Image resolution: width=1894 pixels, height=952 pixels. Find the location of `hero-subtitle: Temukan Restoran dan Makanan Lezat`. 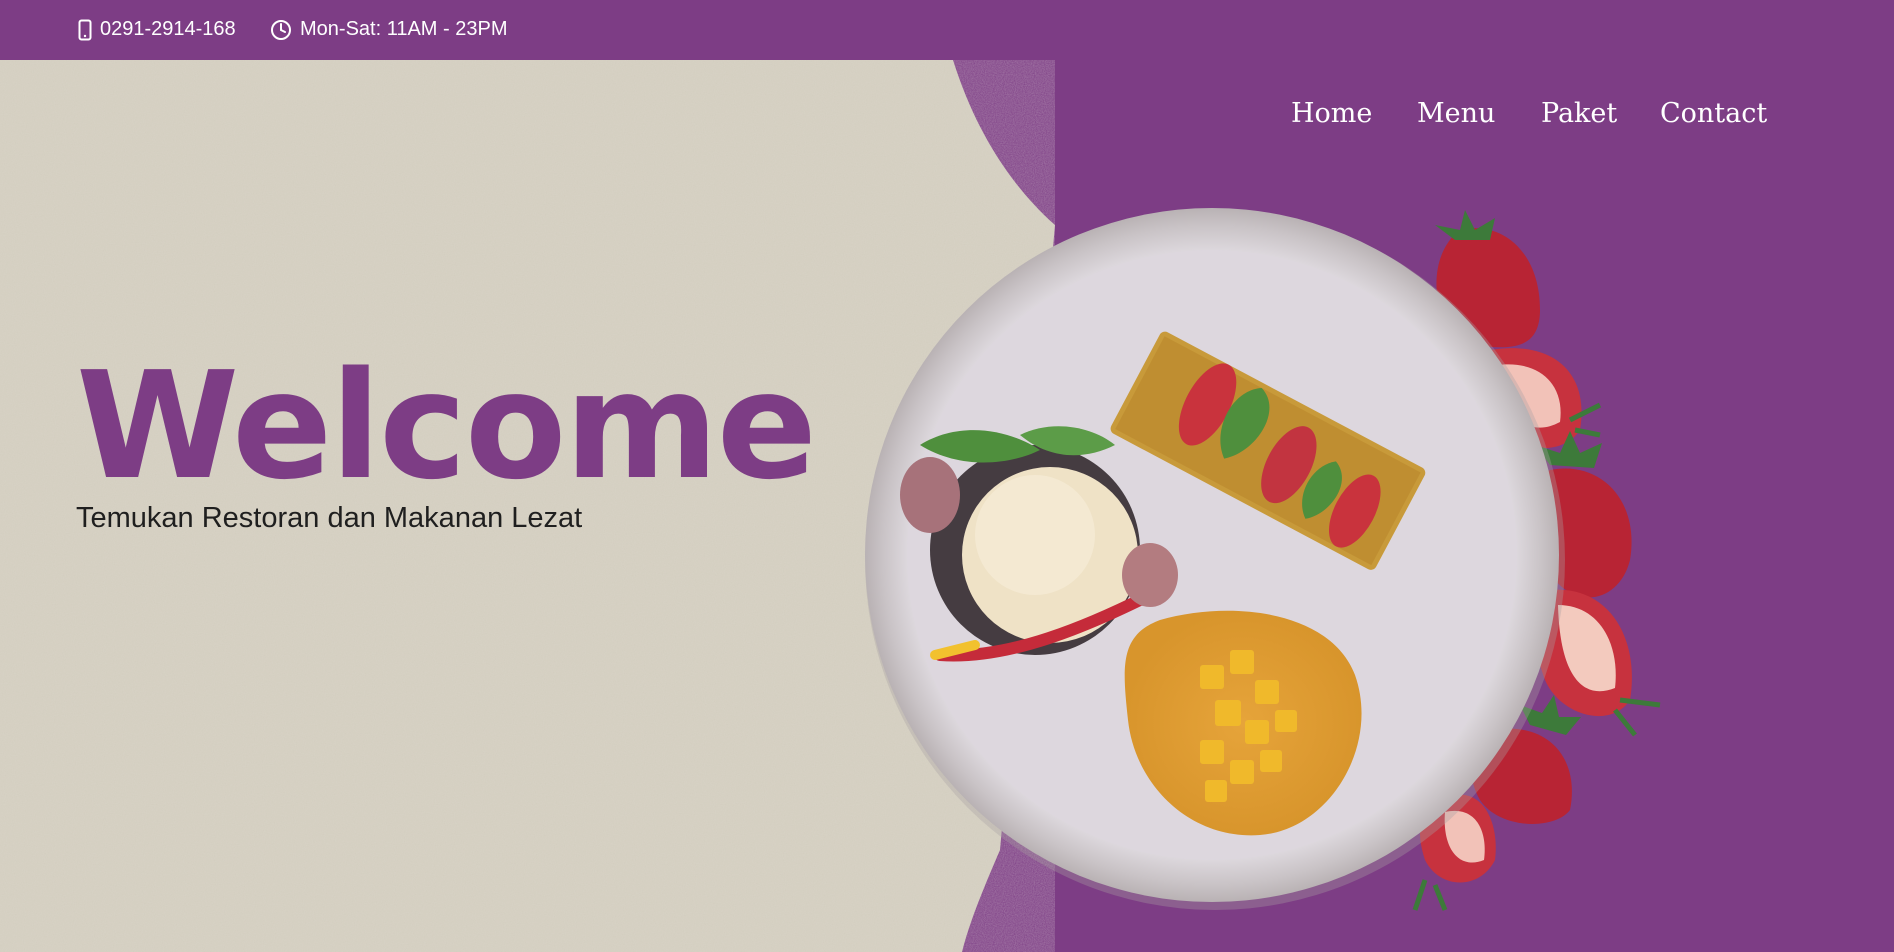

hero-subtitle: Temukan Restoran dan Makanan Lezat is located at coordinates (329, 518).